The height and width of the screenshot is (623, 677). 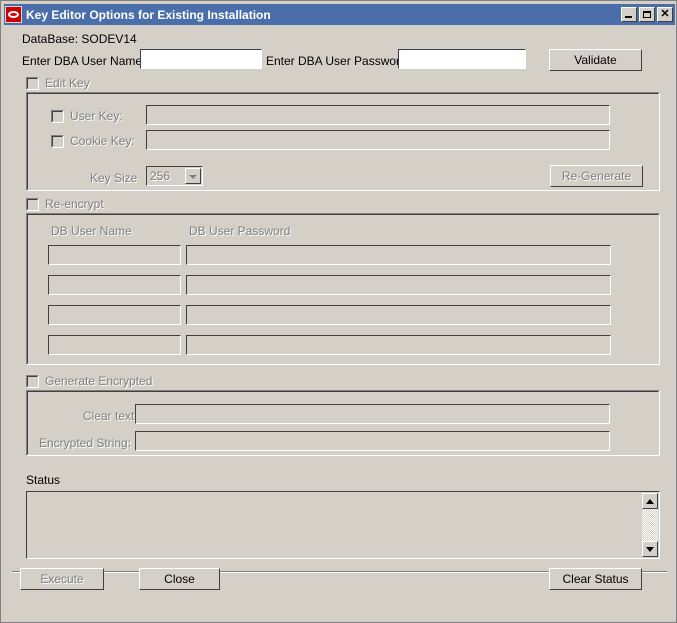 I want to click on minimize-icon, so click(x=629, y=14).